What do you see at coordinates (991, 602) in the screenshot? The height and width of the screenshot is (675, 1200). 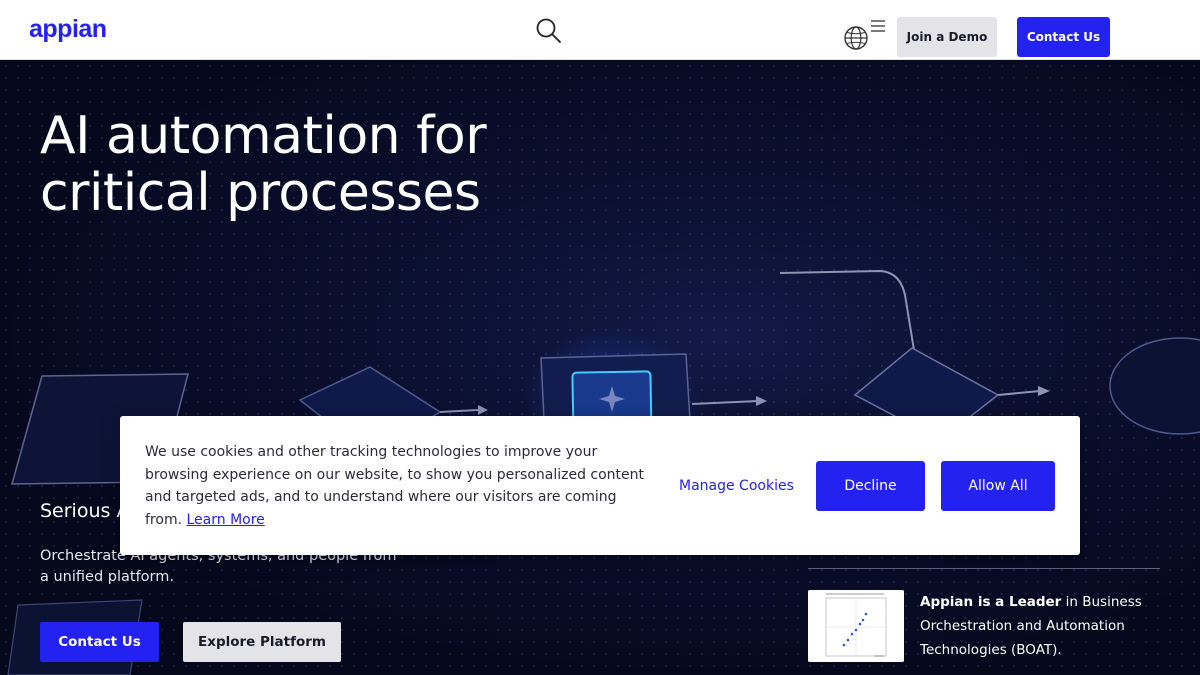 I see `report-bold-text: Appian is a Leader` at bounding box center [991, 602].